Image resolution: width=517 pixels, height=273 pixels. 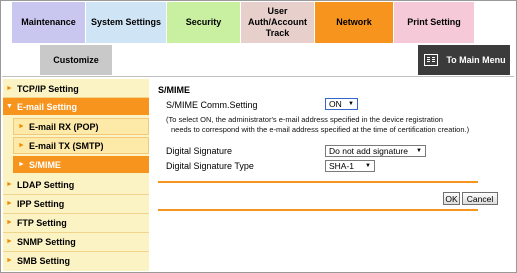 What do you see at coordinates (47, 88) in the screenshot?
I see `sidebar-item-label: TCP/IP Setting` at bounding box center [47, 88].